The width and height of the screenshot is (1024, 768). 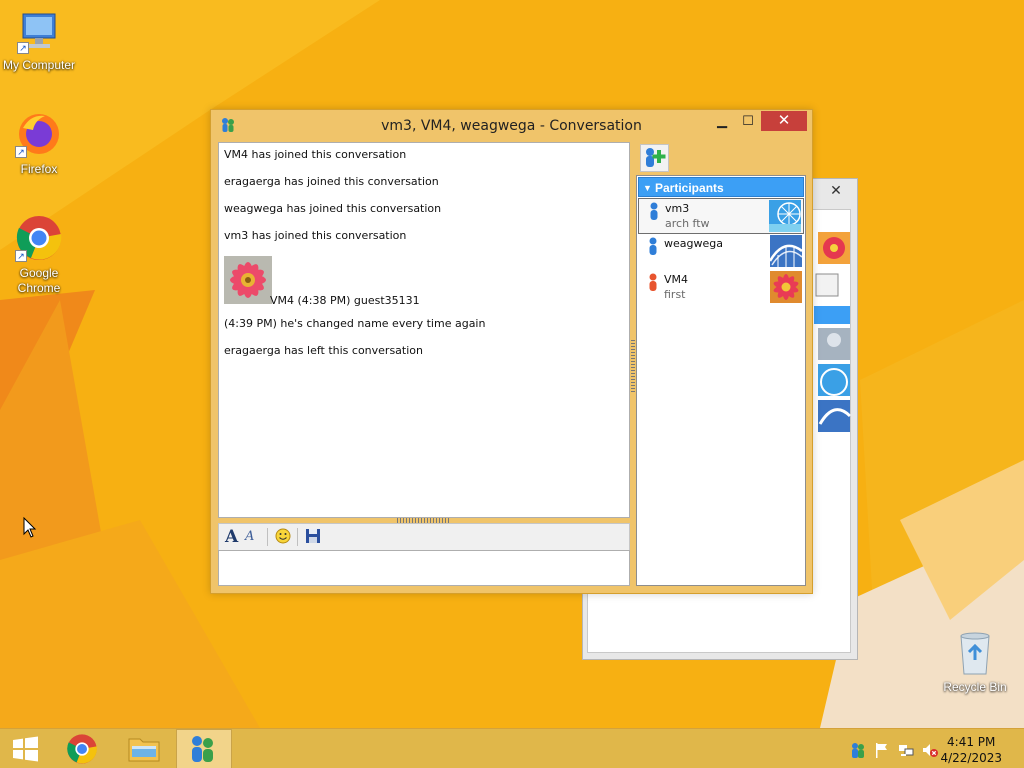 I want to click on vertical-splitter, so click(x=633, y=365).